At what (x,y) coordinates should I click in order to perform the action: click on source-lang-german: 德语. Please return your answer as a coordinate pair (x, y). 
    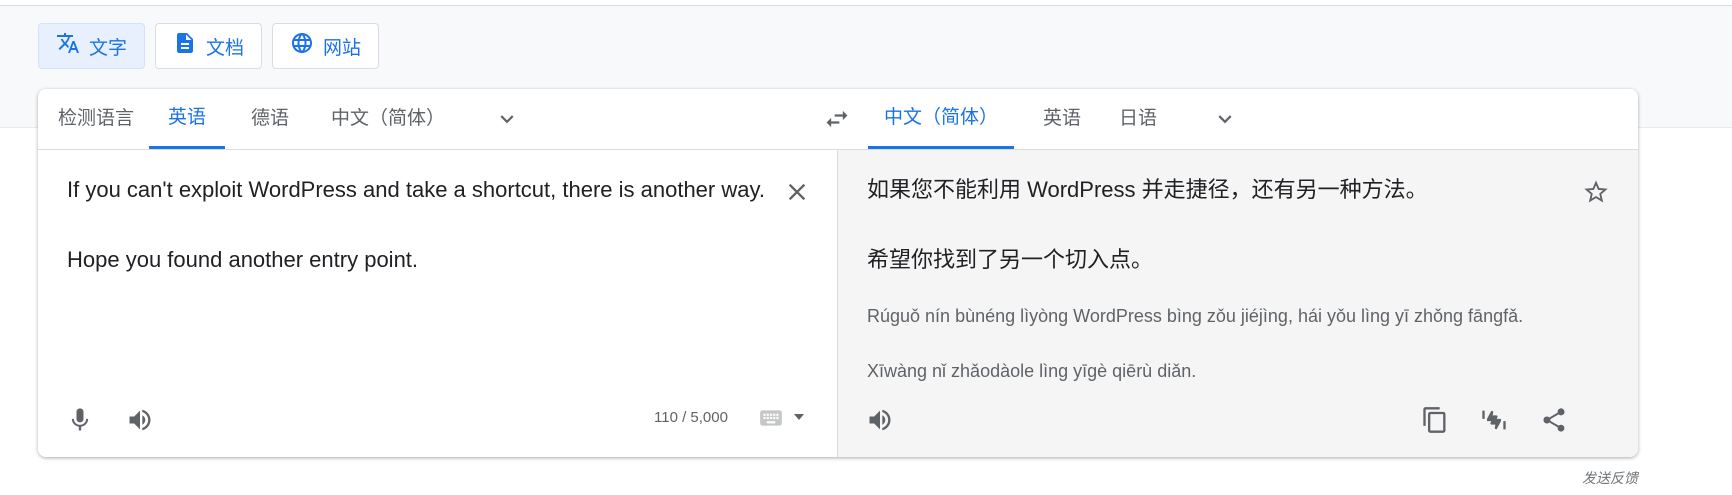
    Looking at the image, I should click on (270, 119).